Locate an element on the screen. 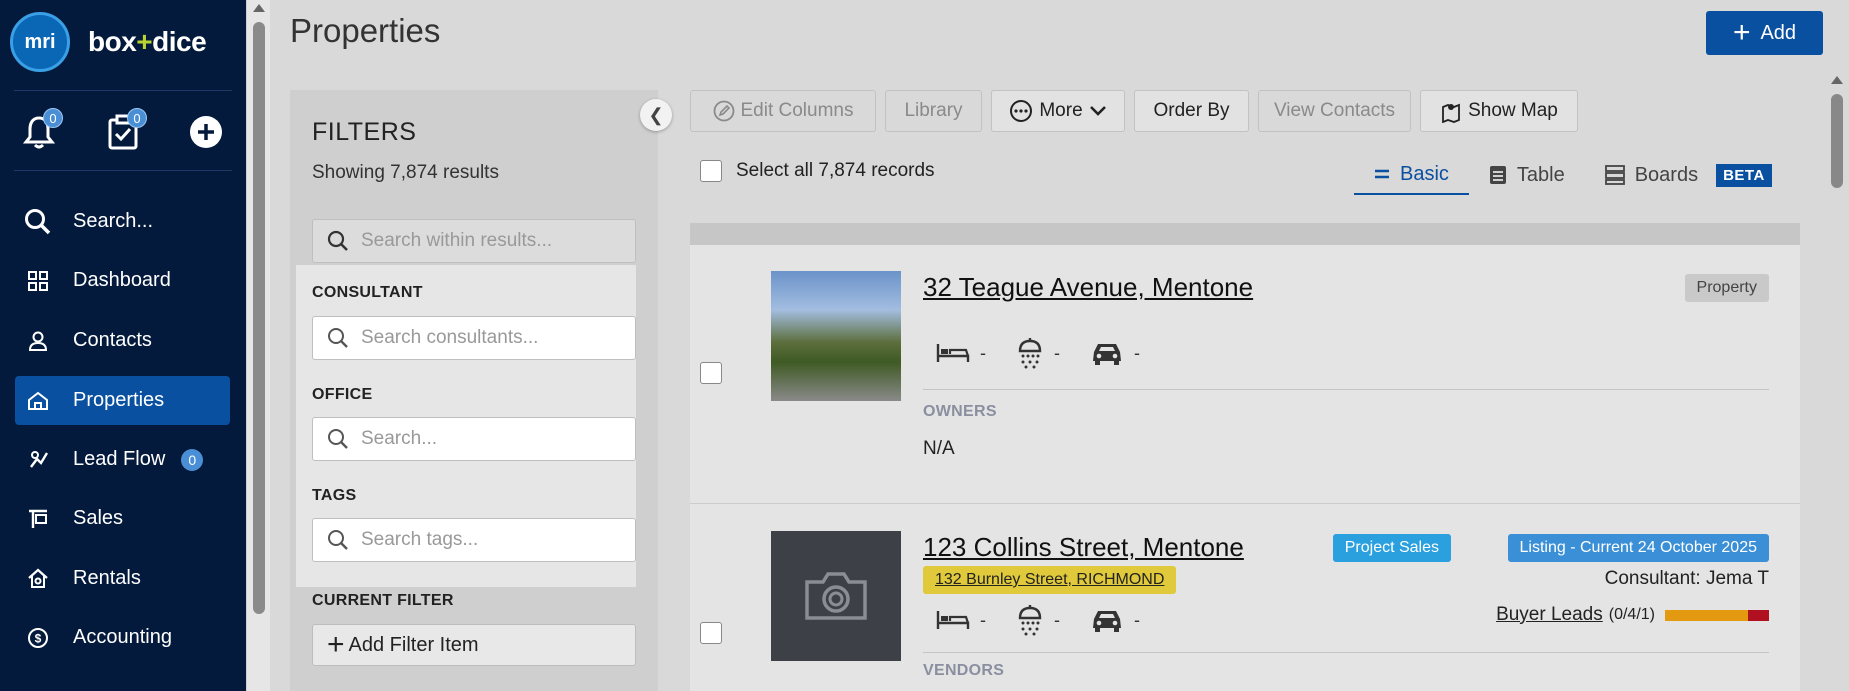 The width and height of the screenshot is (1849, 691). sidebar-item-contacts: Contacts is located at coordinates (122, 340).